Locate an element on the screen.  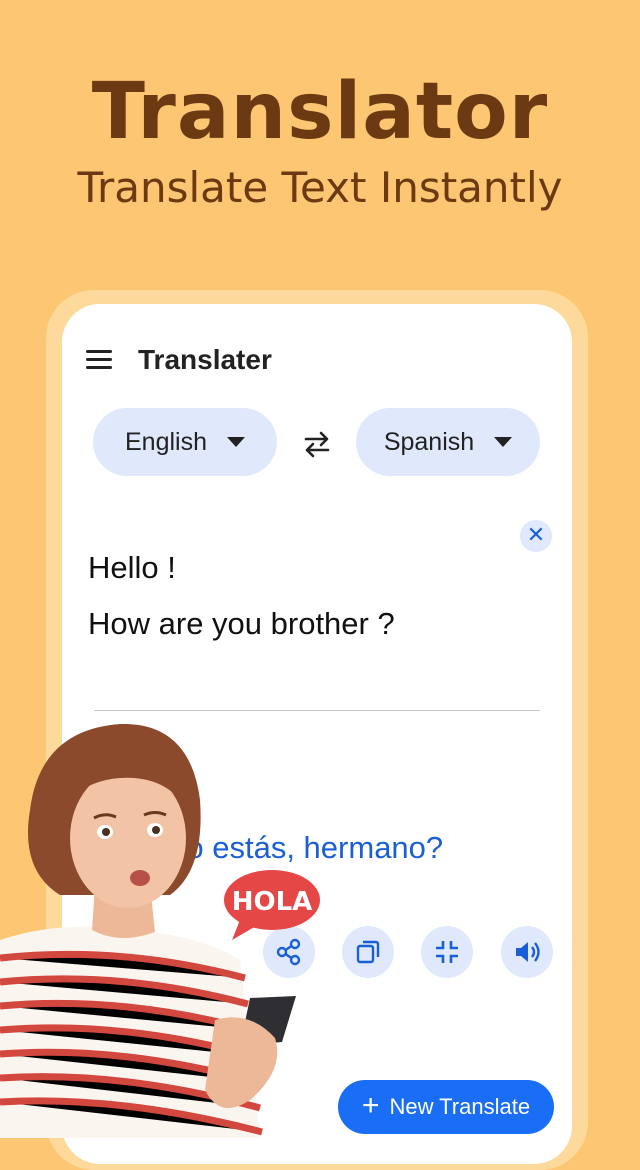
speaker-icon is located at coordinates (528, 952).